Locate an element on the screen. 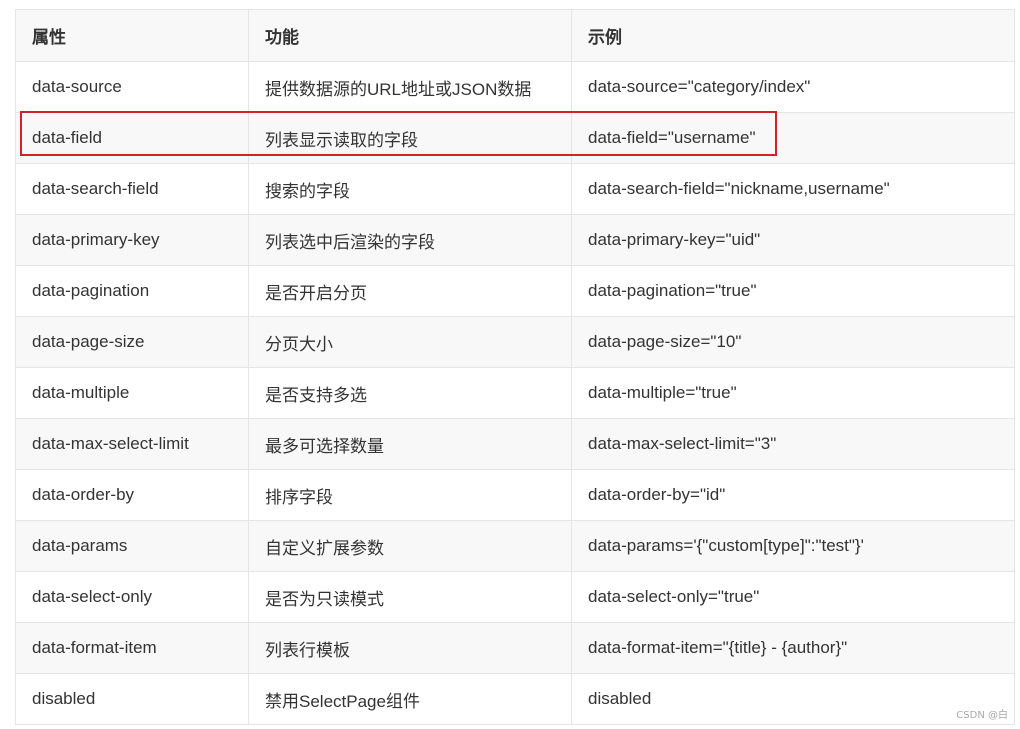  cell-example: data-primary-key="uid" is located at coordinates (793, 240).